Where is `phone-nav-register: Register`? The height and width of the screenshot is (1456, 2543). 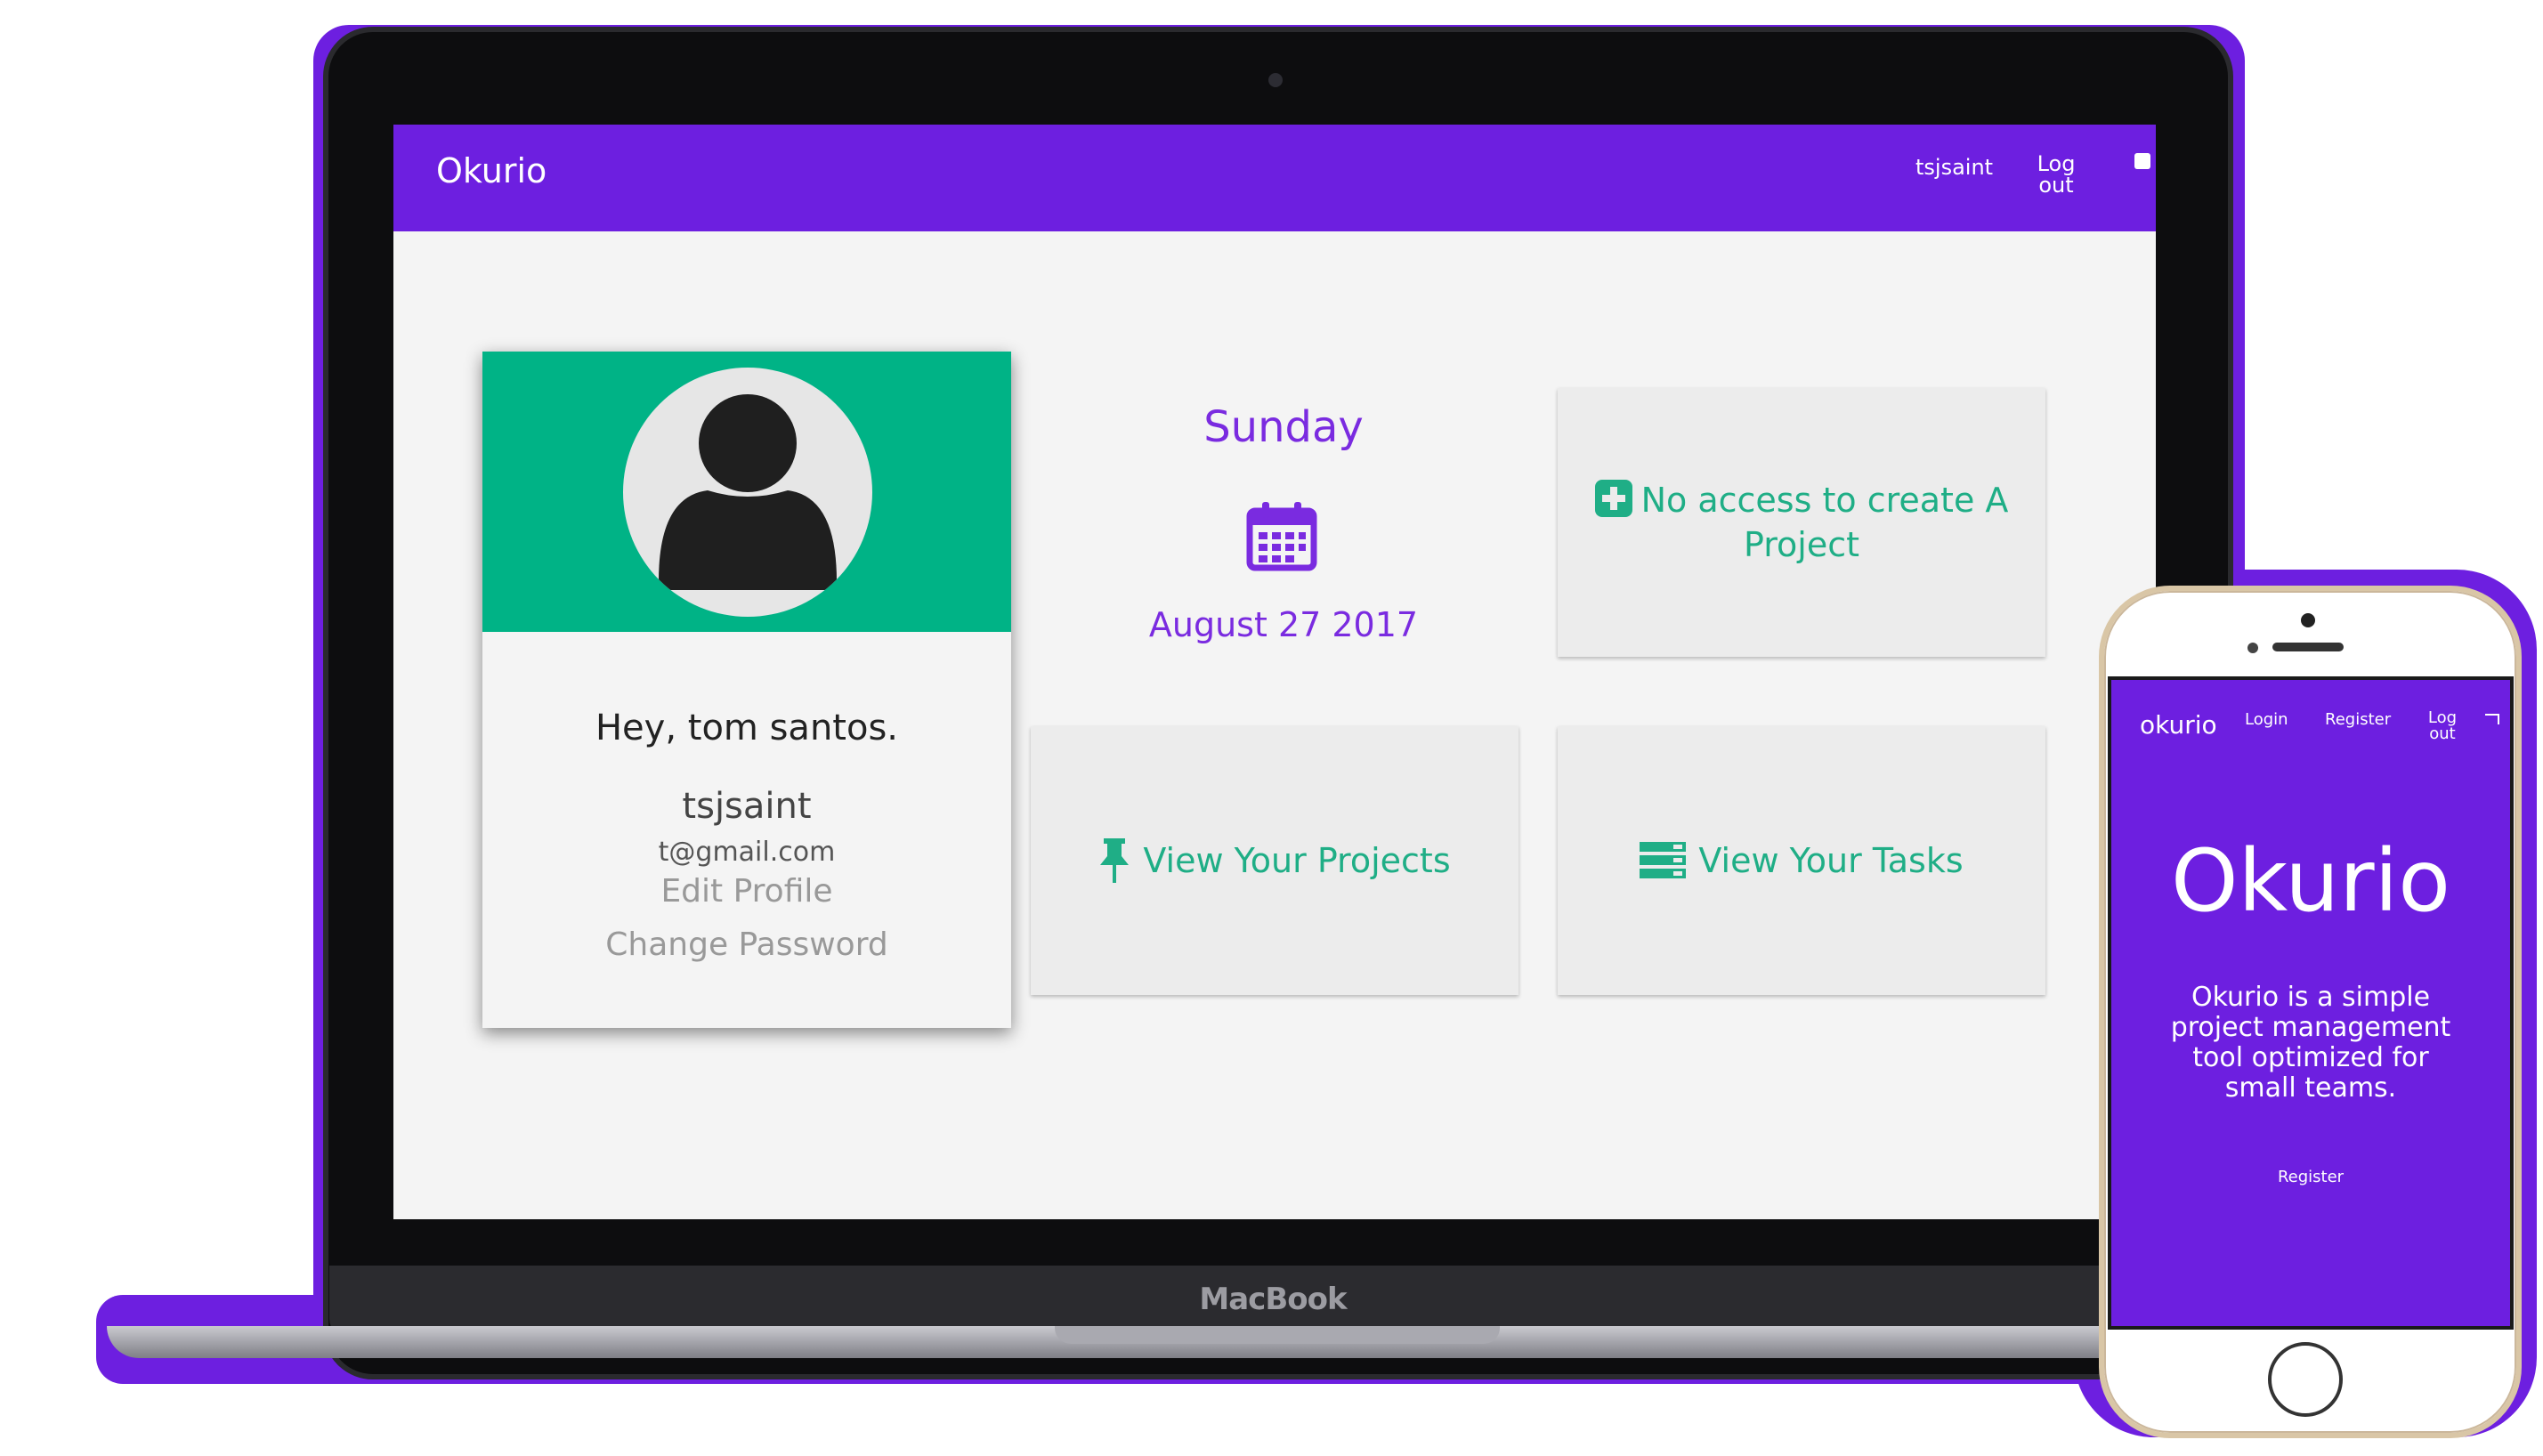
phone-nav-register: Register is located at coordinates (2358, 719).